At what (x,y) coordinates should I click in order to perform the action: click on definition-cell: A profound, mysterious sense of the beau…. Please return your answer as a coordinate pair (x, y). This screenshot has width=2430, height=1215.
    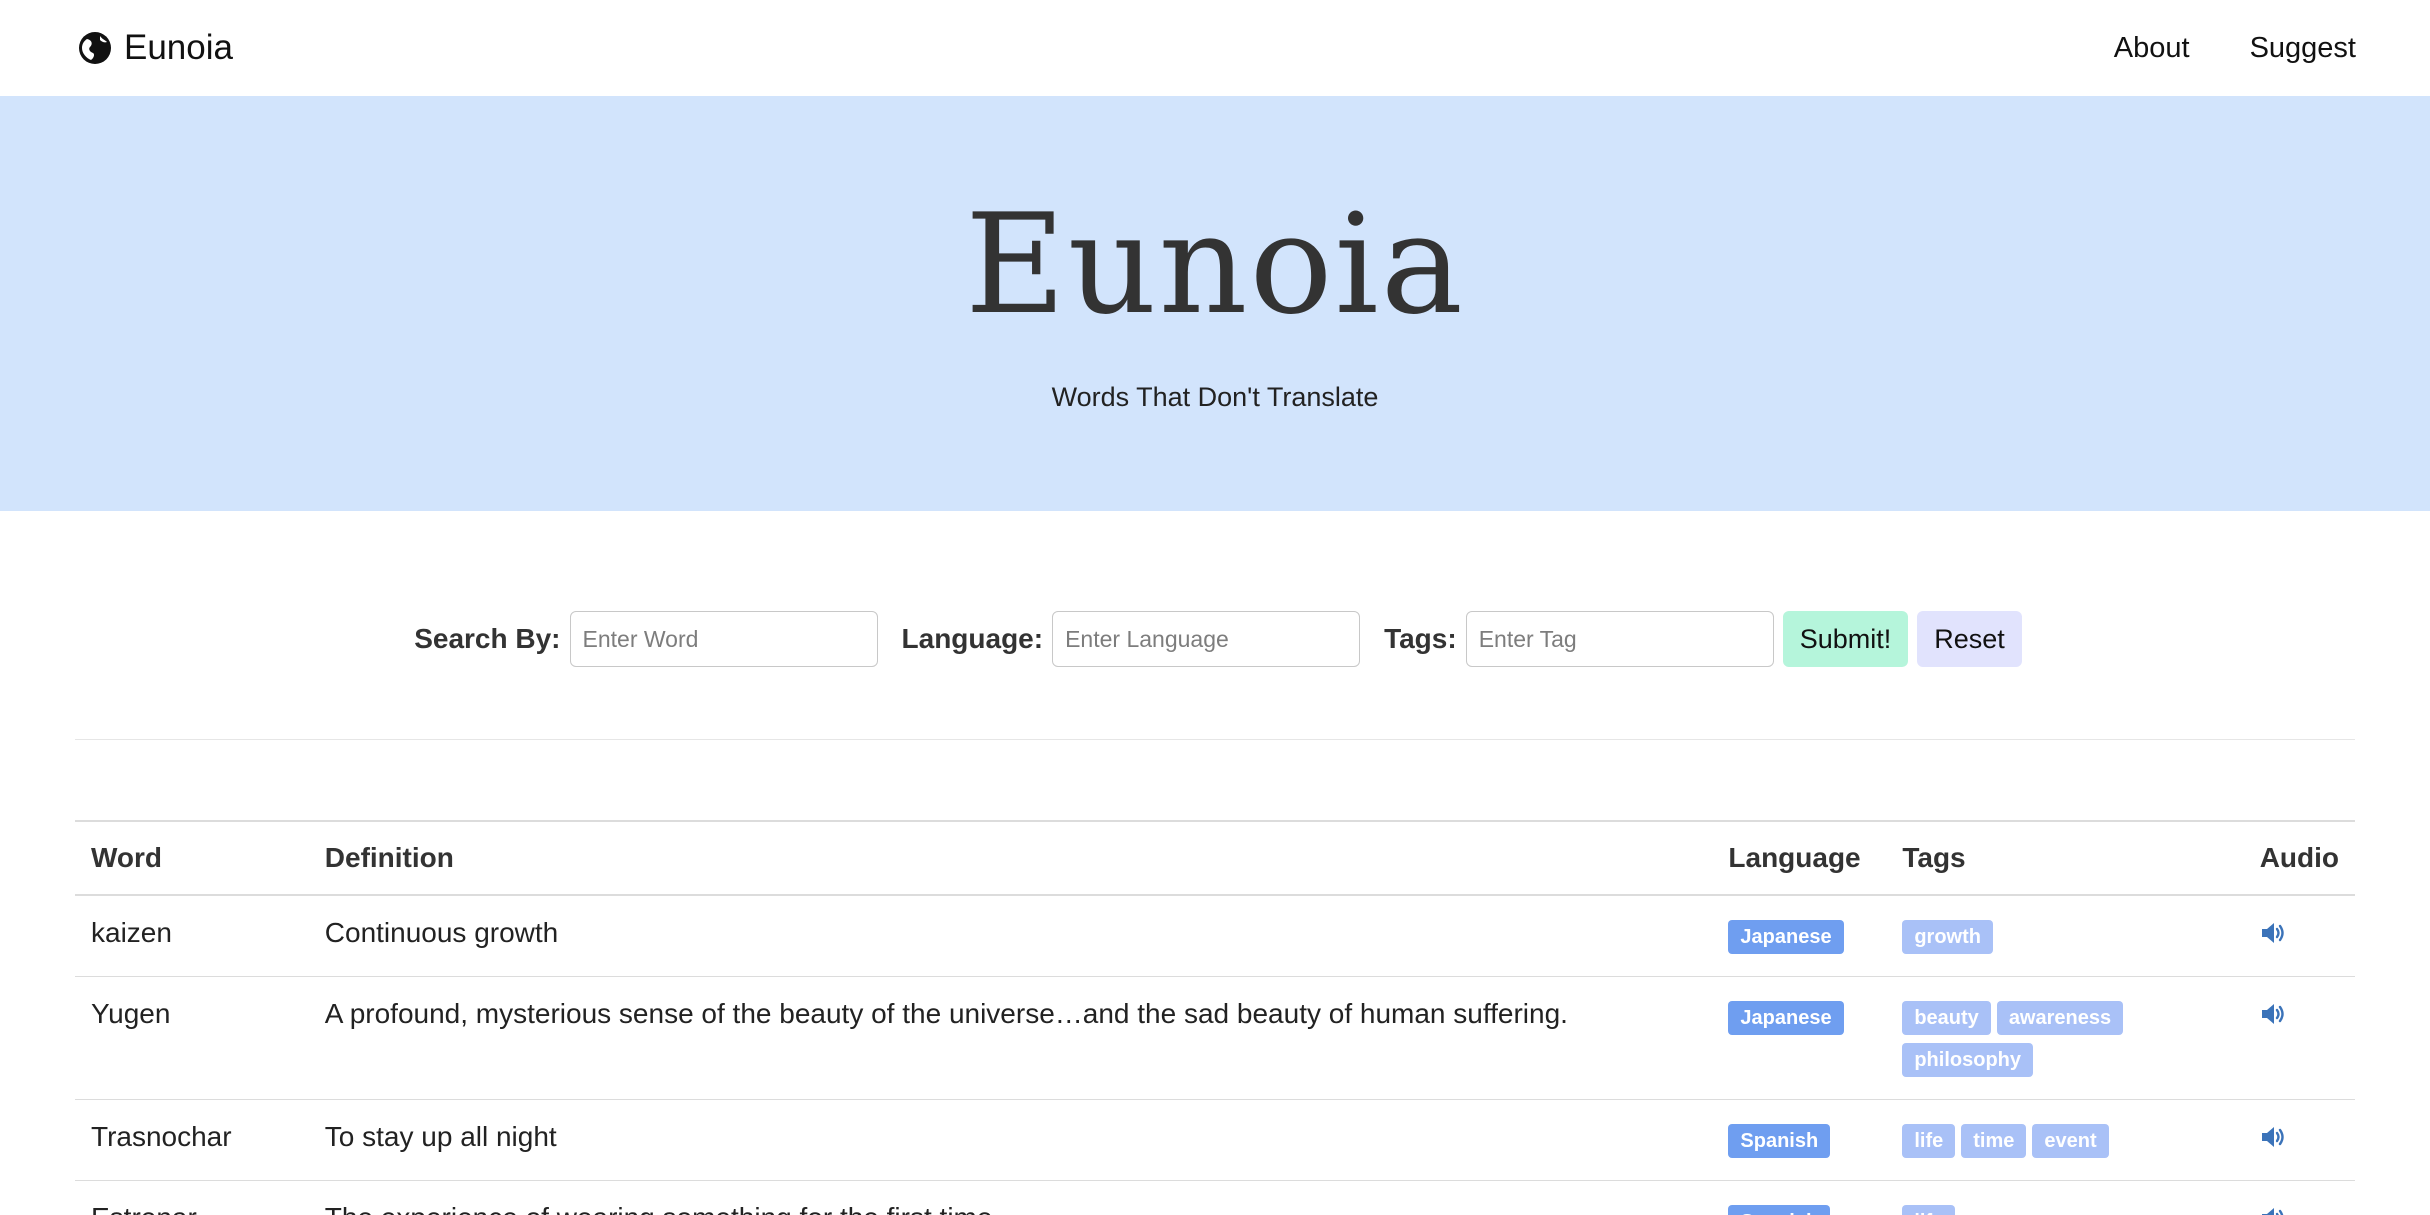
    Looking at the image, I should click on (1010, 1038).